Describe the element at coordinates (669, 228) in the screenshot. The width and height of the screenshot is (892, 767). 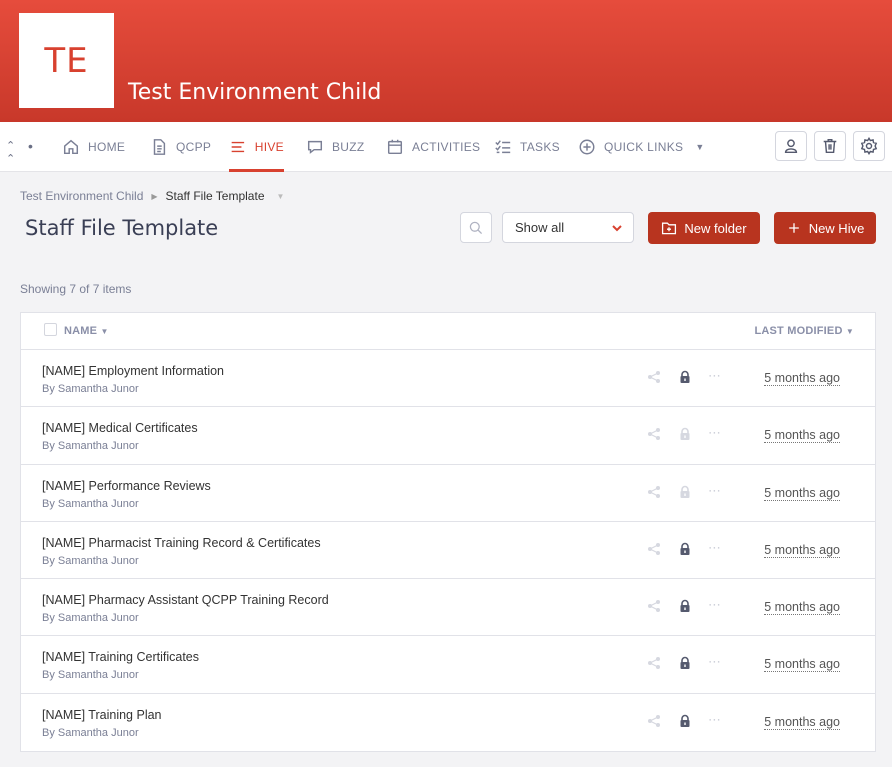
I see `folder-plus-icon` at that location.